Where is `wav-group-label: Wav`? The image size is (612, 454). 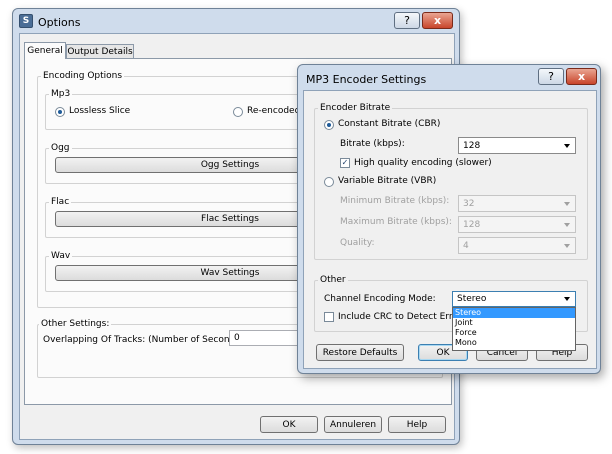
wav-group-label: Wav is located at coordinates (61, 256).